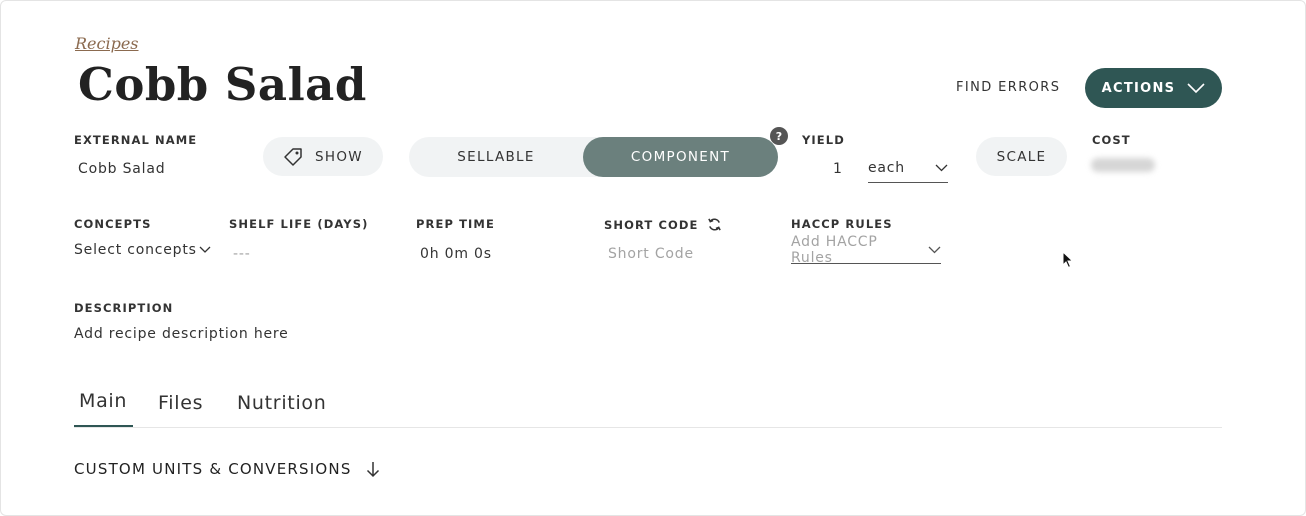 Image resolution: width=1306 pixels, height=516 pixels. Describe the element at coordinates (834, 250) in the screenshot. I see `haccp-rules-placeholder: Add HACCP Rules` at that location.